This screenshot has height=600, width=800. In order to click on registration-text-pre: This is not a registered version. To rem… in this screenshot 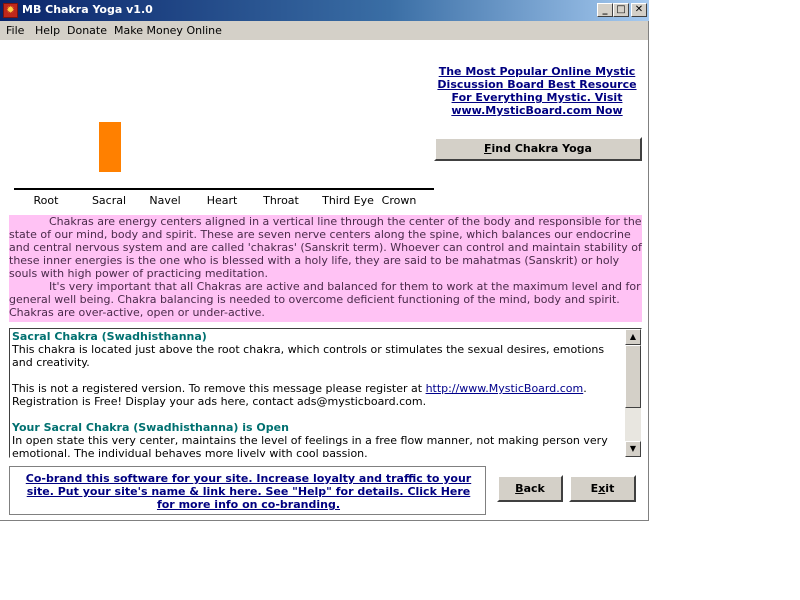, I will do `click(219, 388)`.